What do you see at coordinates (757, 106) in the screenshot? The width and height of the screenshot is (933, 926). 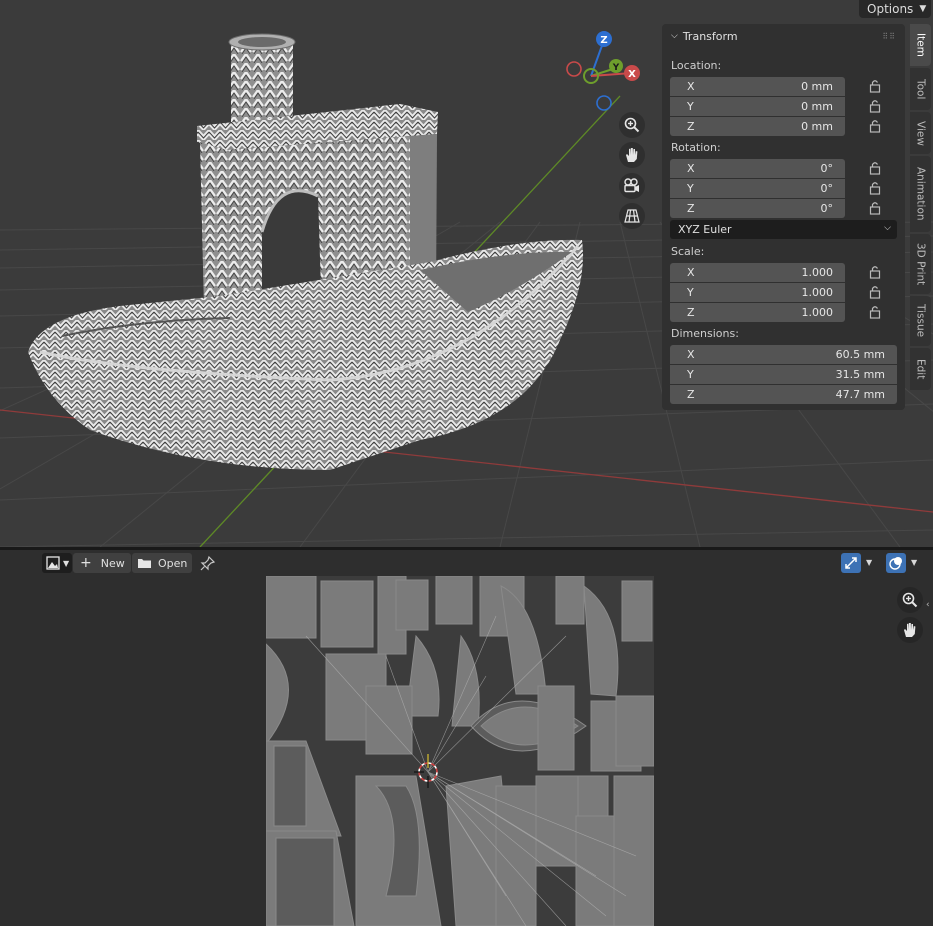 I see `location-y-field: Y 0 mm` at bounding box center [757, 106].